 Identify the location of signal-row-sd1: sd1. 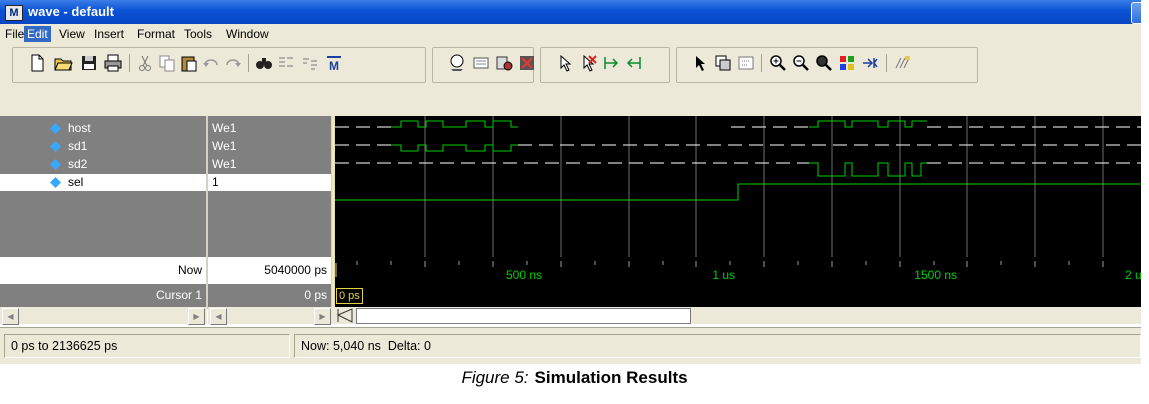
(103, 146).